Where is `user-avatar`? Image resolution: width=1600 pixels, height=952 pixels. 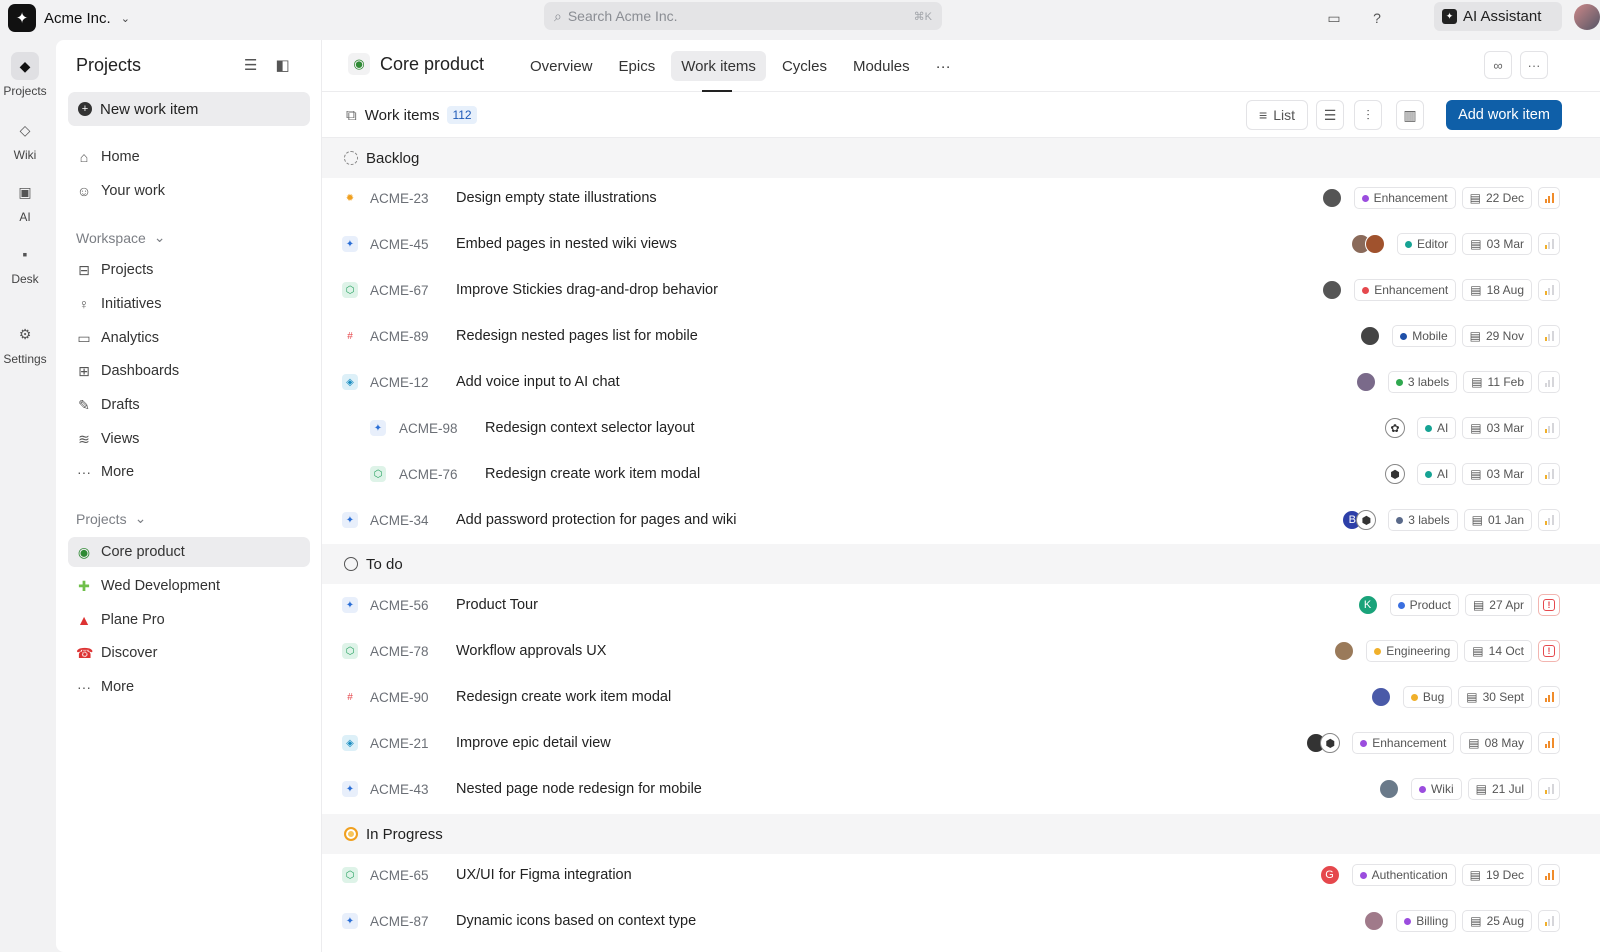
user-avatar is located at coordinates (1587, 17).